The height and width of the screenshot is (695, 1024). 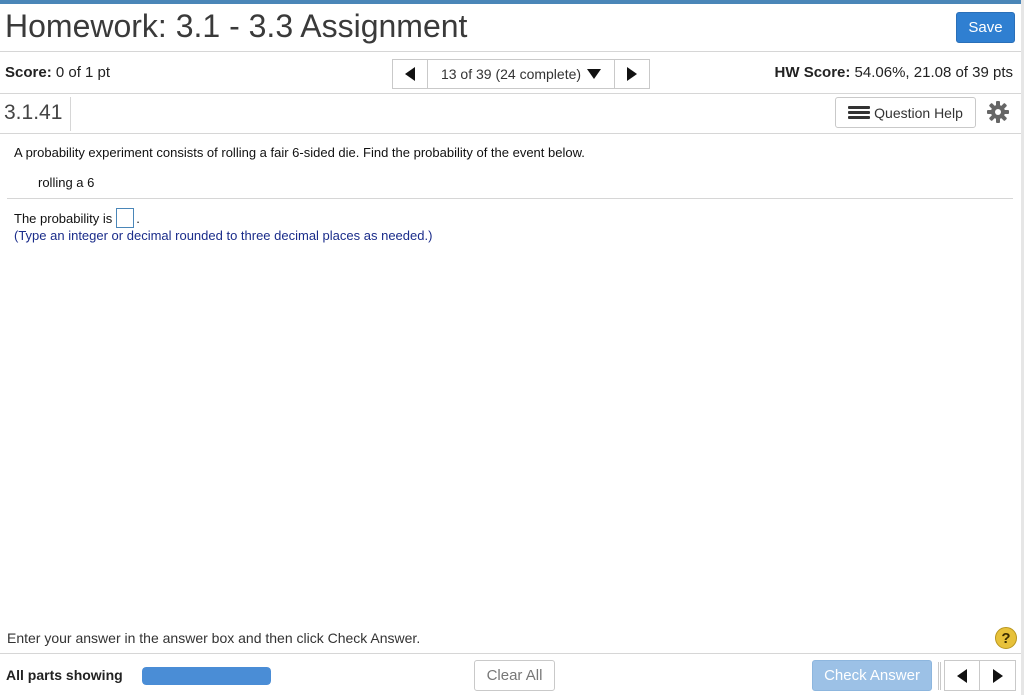 I want to click on event-text: rolling a 6, so click(x=66, y=182).